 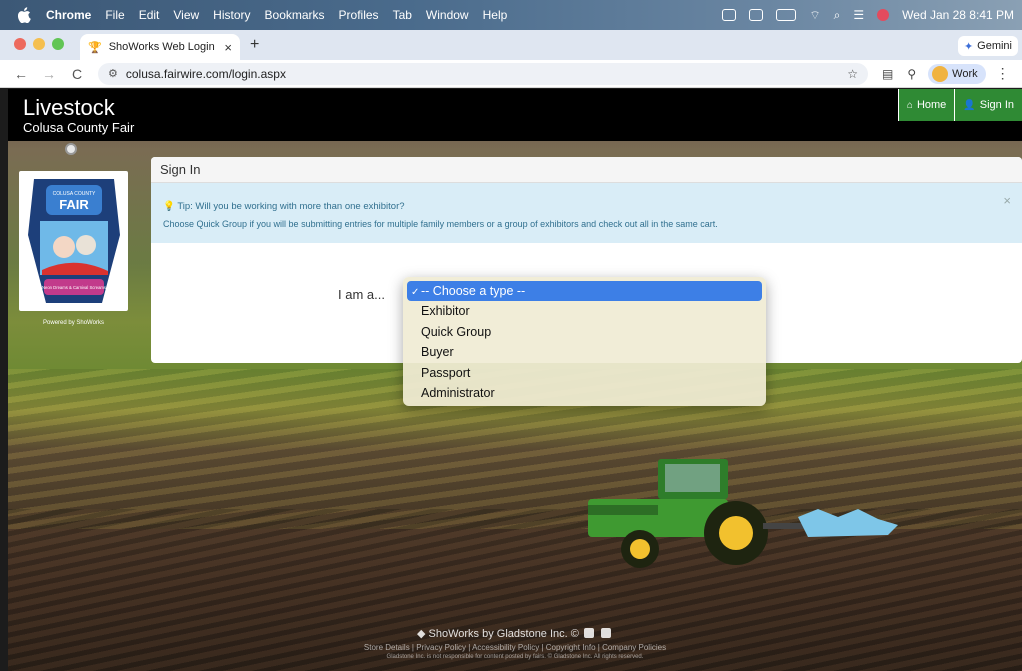 What do you see at coordinates (887, 74) in the screenshot?
I see `reader-mode-icon: ▤` at bounding box center [887, 74].